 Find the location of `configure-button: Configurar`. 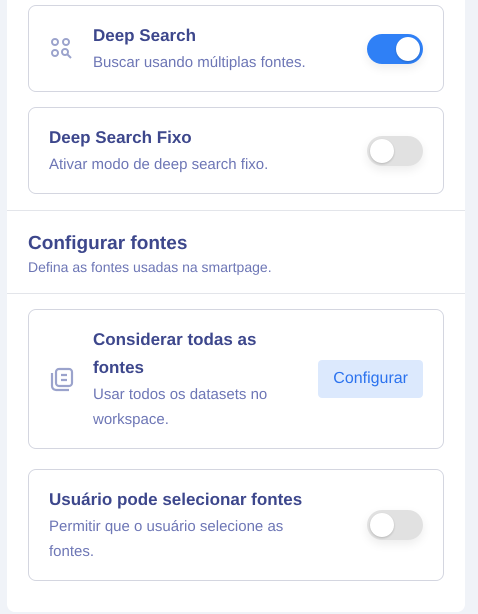

configure-button: Configurar is located at coordinates (370, 379).